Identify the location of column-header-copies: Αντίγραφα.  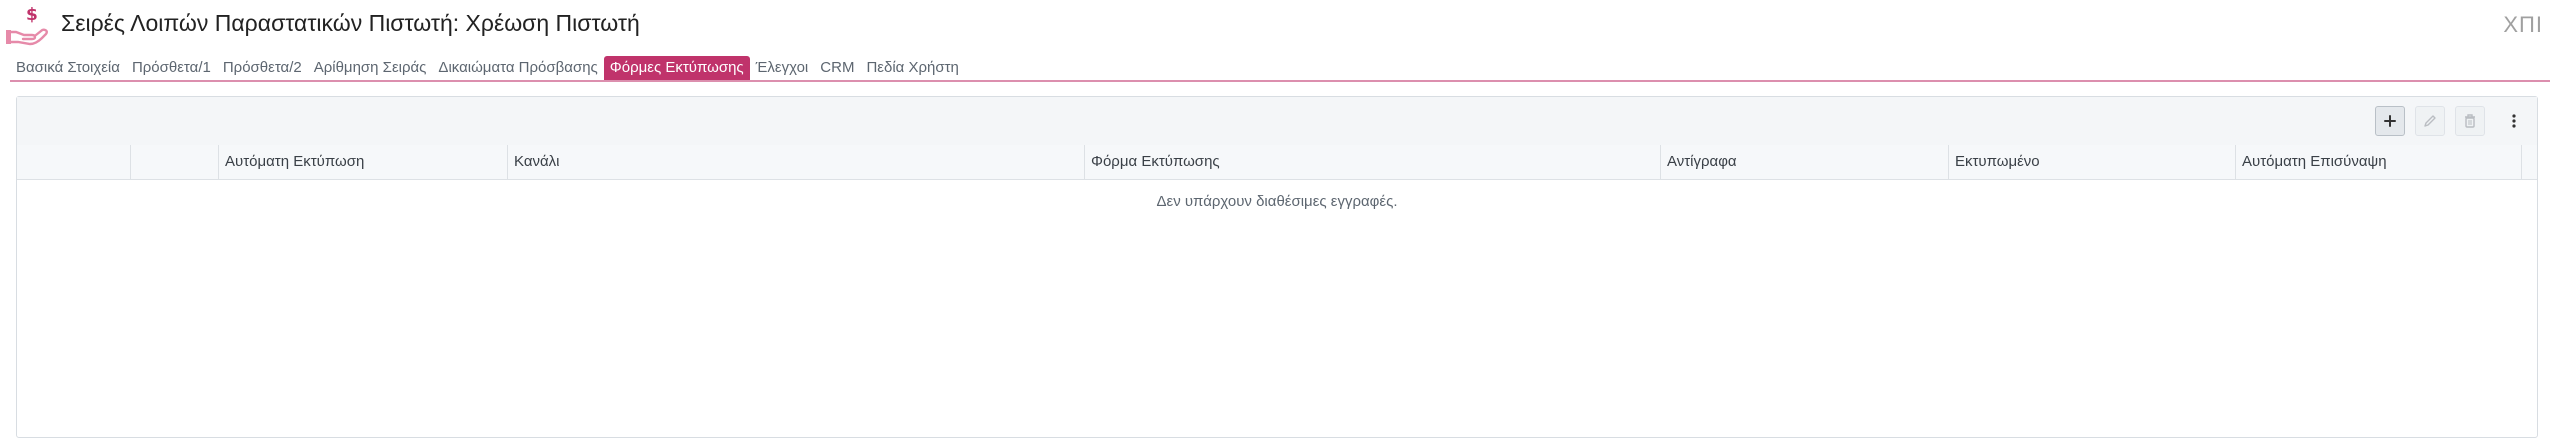
(1804, 162).